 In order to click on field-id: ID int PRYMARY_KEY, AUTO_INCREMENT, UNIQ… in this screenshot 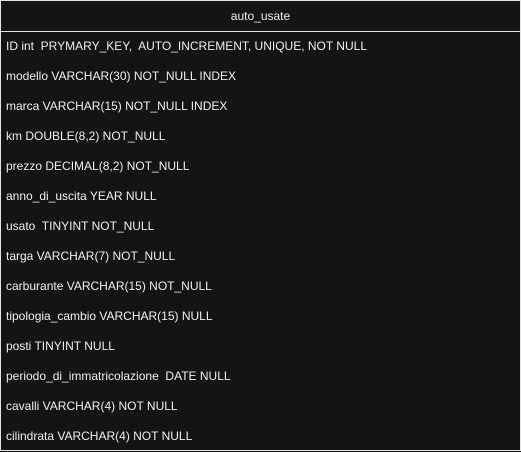, I will do `click(260, 47)`.